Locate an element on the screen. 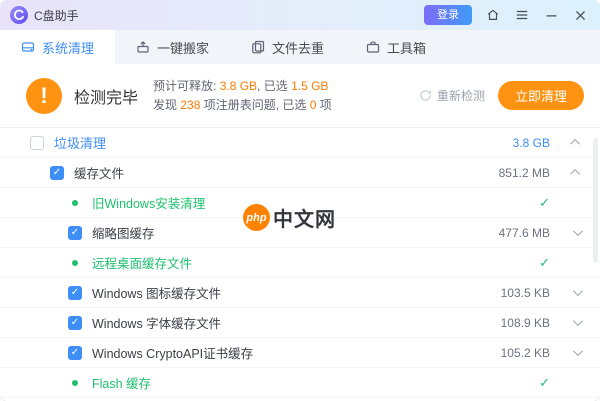  item-label: Flash 缓存 is located at coordinates (122, 384).